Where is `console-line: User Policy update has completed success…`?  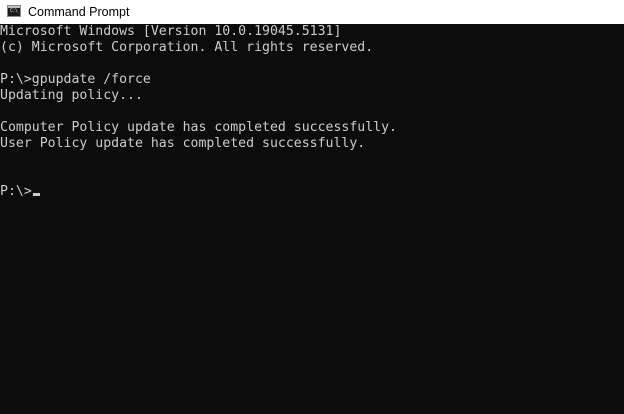 console-line: User Policy update has completed success… is located at coordinates (183, 143).